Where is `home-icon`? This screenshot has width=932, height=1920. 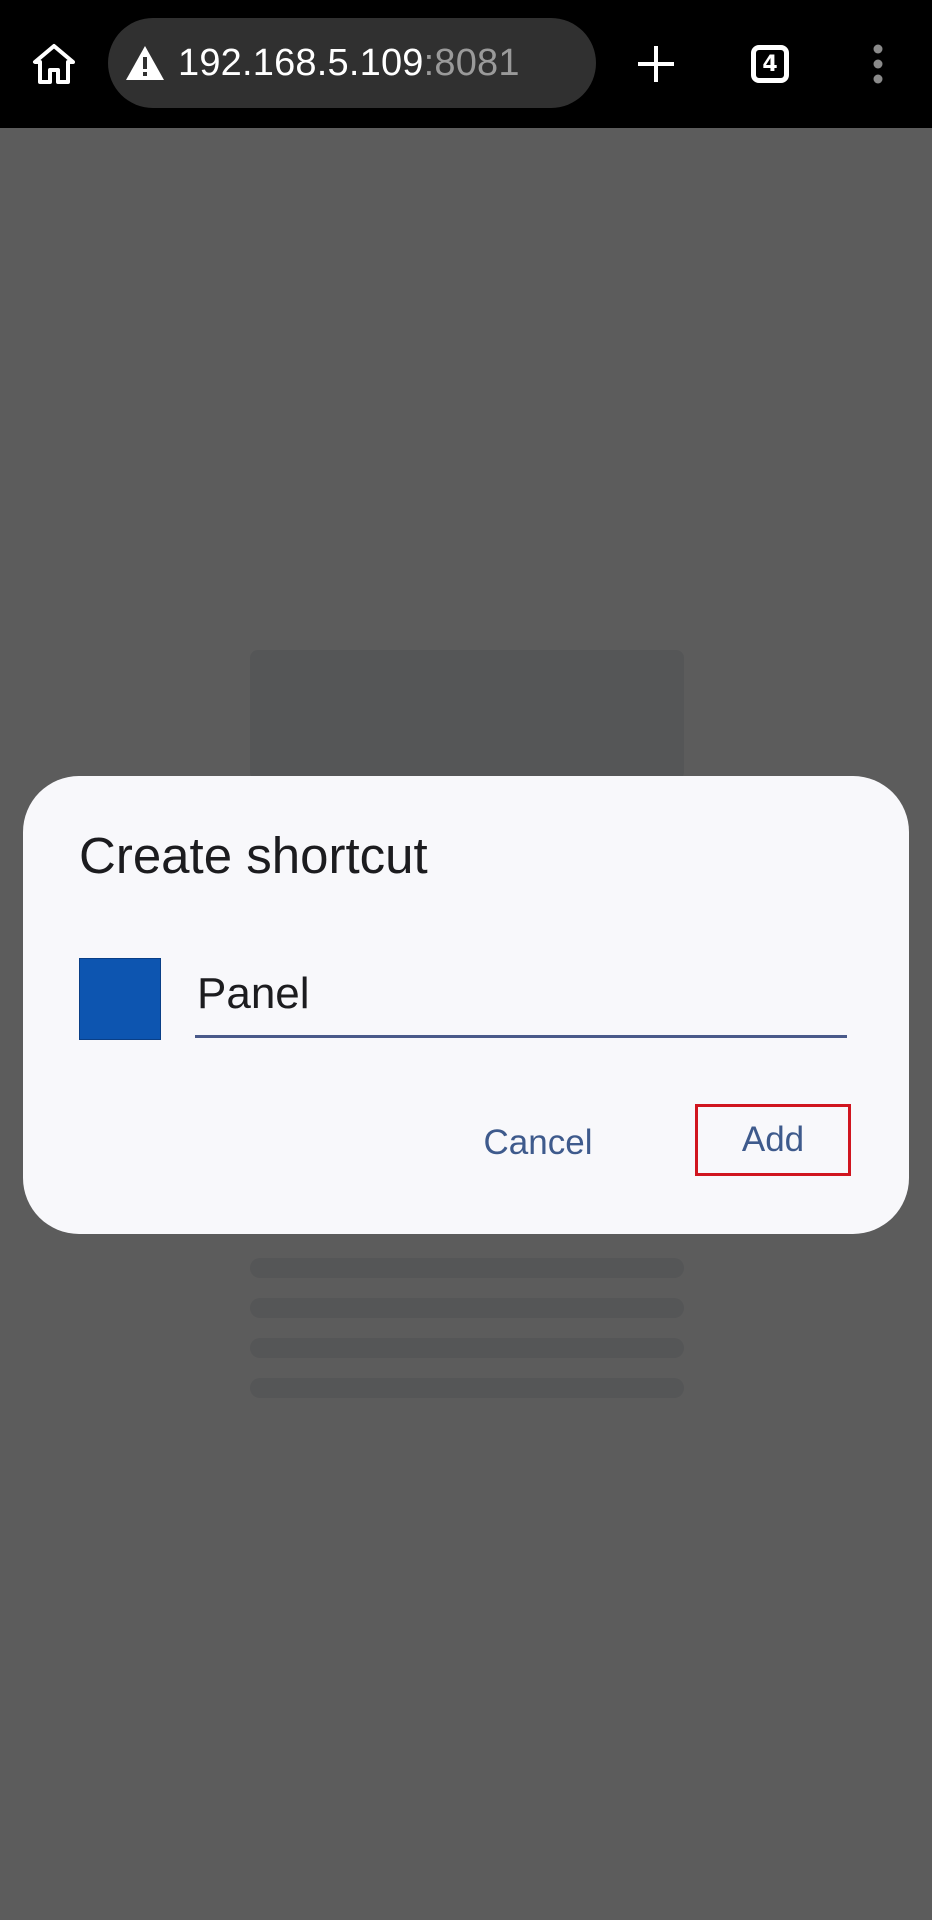 home-icon is located at coordinates (54, 64).